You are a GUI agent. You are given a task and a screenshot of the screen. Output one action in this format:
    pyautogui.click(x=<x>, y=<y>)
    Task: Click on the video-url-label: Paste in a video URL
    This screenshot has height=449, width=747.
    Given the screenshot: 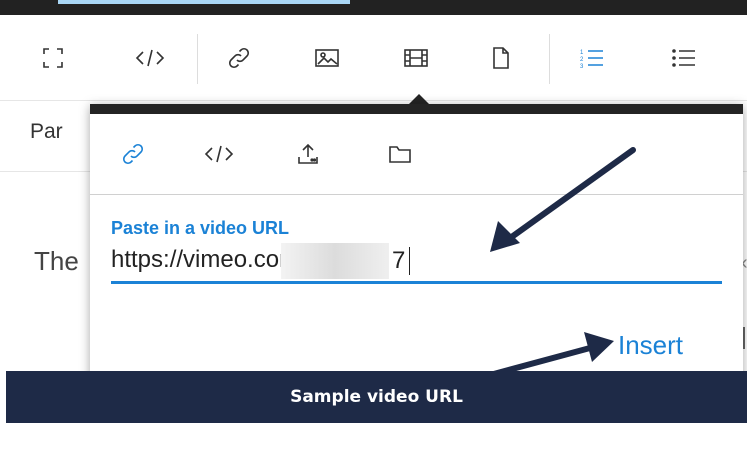 What is the action you would take?
    pyautogui.click(x=200, y=228)
    